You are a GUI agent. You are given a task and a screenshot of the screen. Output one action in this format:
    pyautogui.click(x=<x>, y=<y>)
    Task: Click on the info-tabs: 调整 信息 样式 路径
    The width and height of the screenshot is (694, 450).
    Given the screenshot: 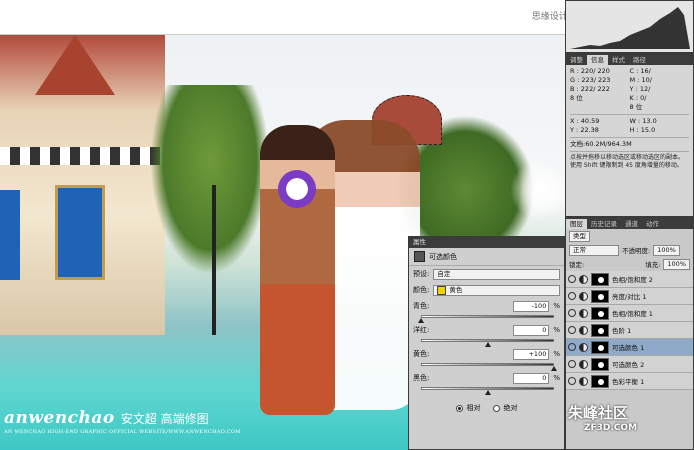 What is the action you would take?
    pyautogui.click(x=629, y=59)
    